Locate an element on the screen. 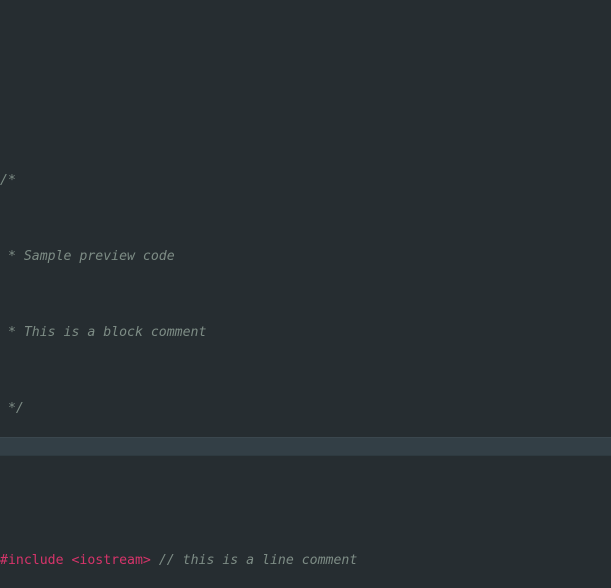 The width and height of the screenshot is (611, 588). line-comment-text: // this is a line comment is located at coordinates (258, 560).